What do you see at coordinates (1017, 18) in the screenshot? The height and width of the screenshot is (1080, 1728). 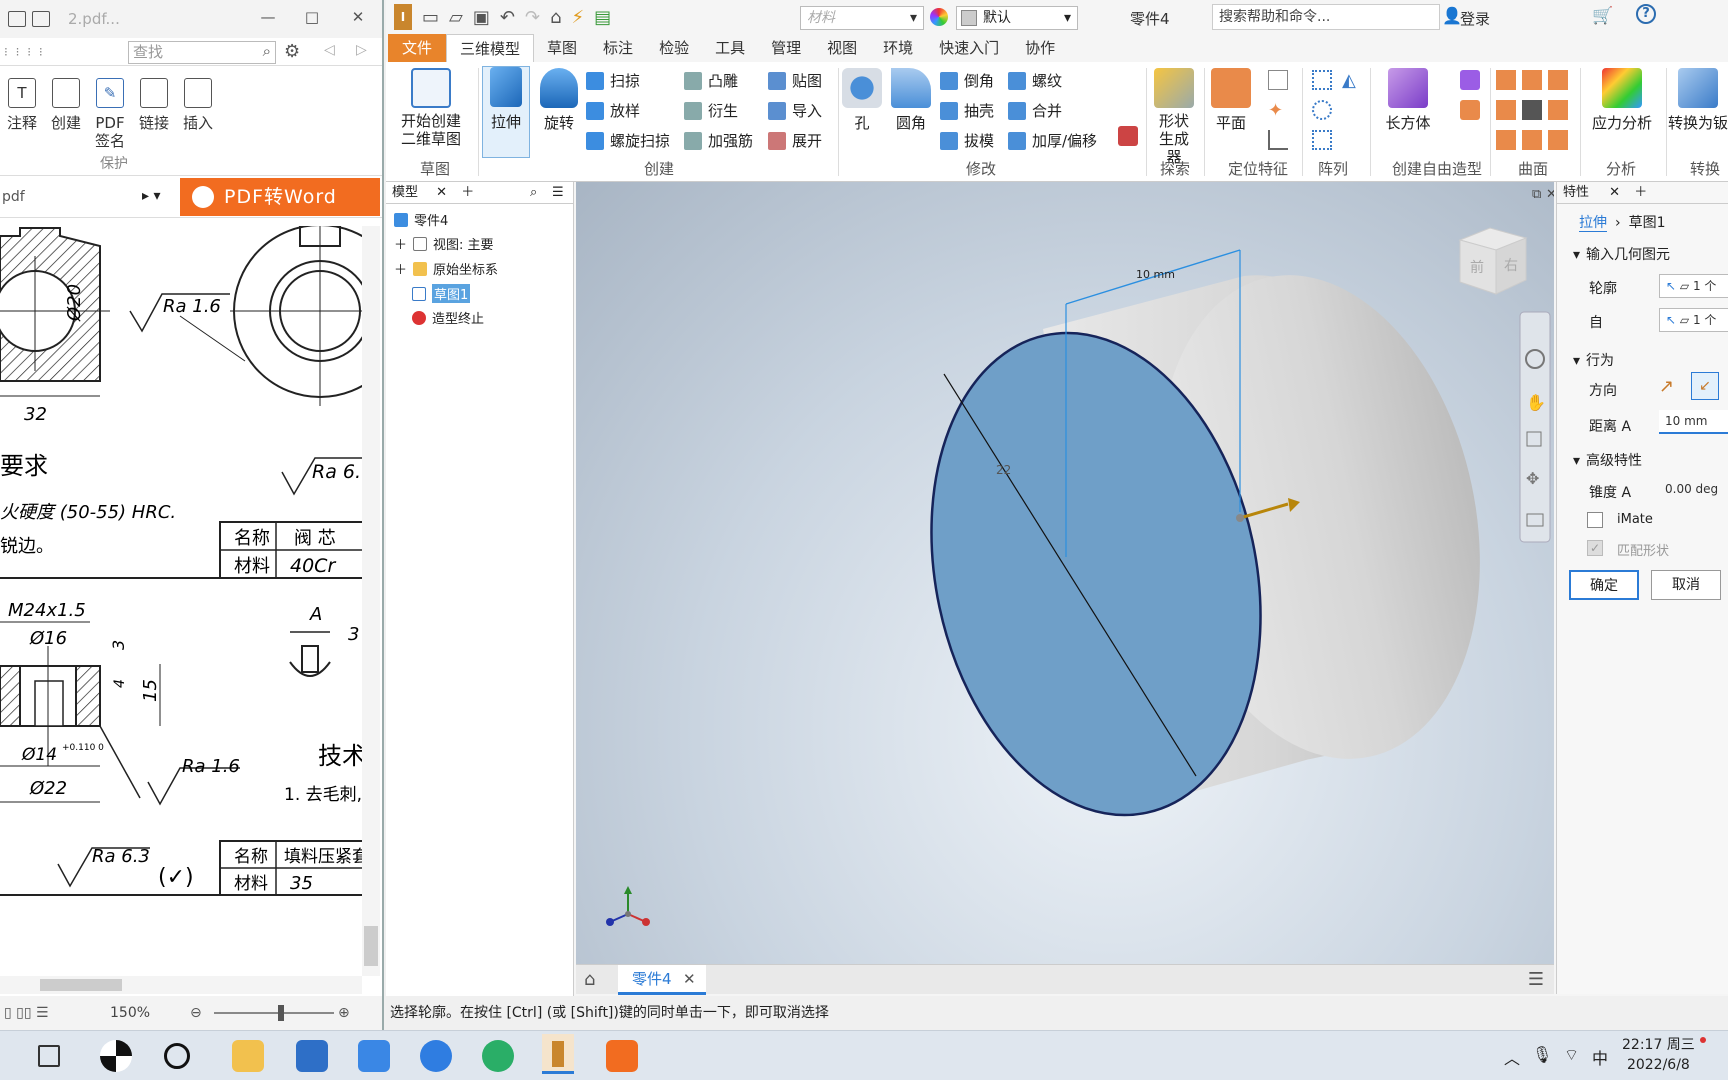 I see `appearance-dropdown: 默认 ▾` at bounding box center [1017, 18].